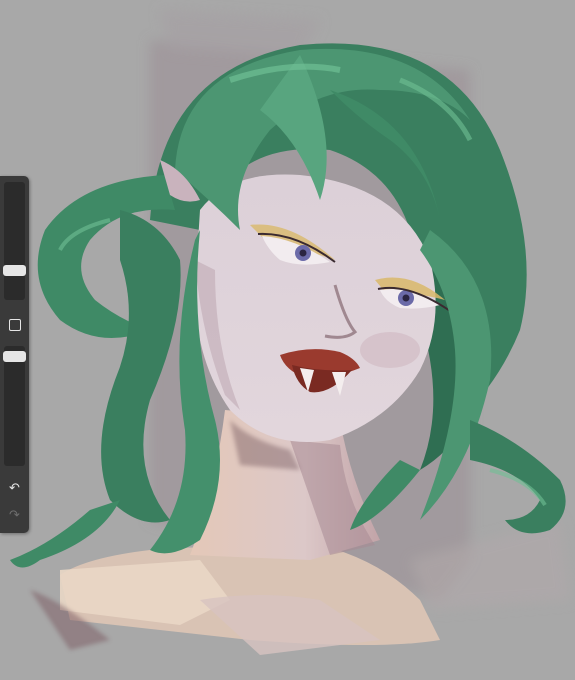 The width and height of the screenshot is (575, 680). I want to click on redo-button: ↷, so click(14, 514).